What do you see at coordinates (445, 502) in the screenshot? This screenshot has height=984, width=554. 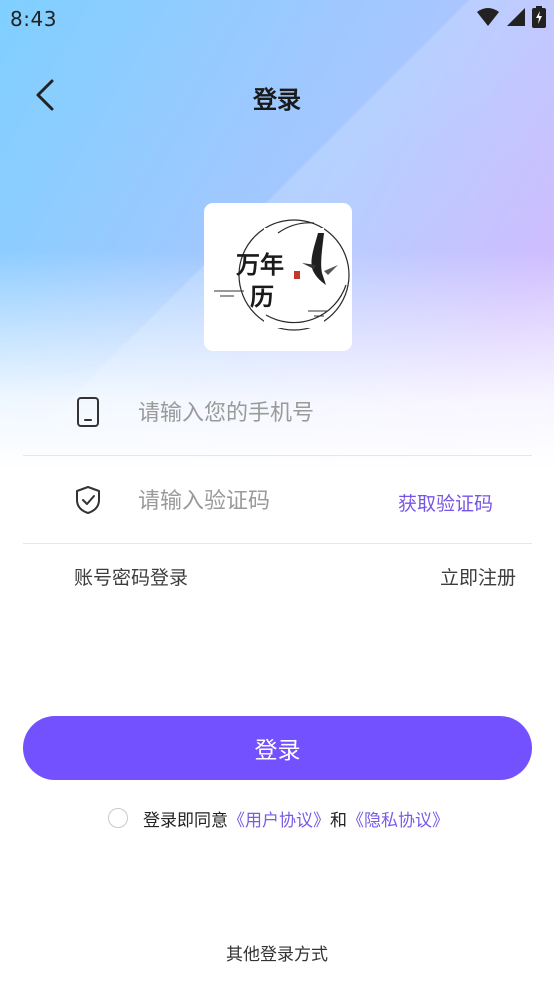 I see `get-code-button: 获取验证码` at bounding box center [445, 502].